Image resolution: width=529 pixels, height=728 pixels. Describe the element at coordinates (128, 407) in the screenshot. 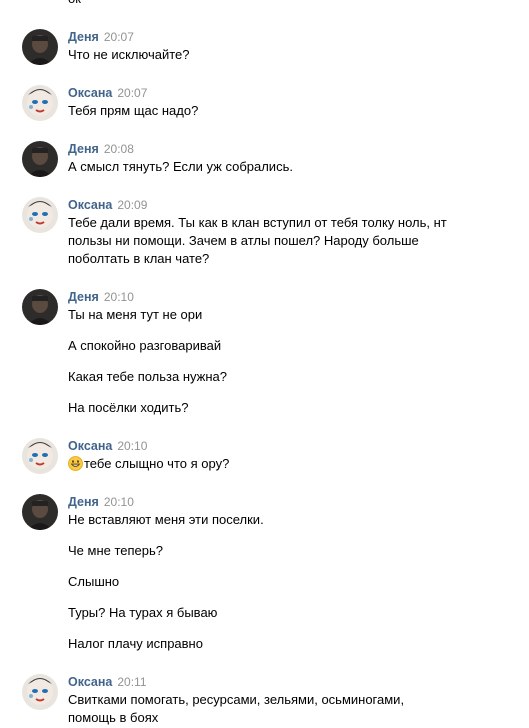

I see `message-text: На посёлки ходить?` at that location.